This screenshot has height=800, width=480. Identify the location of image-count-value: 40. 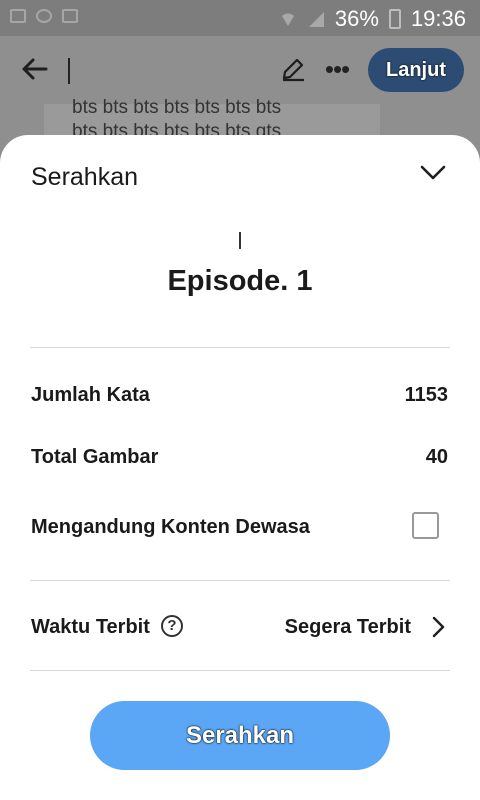
(436, 457).